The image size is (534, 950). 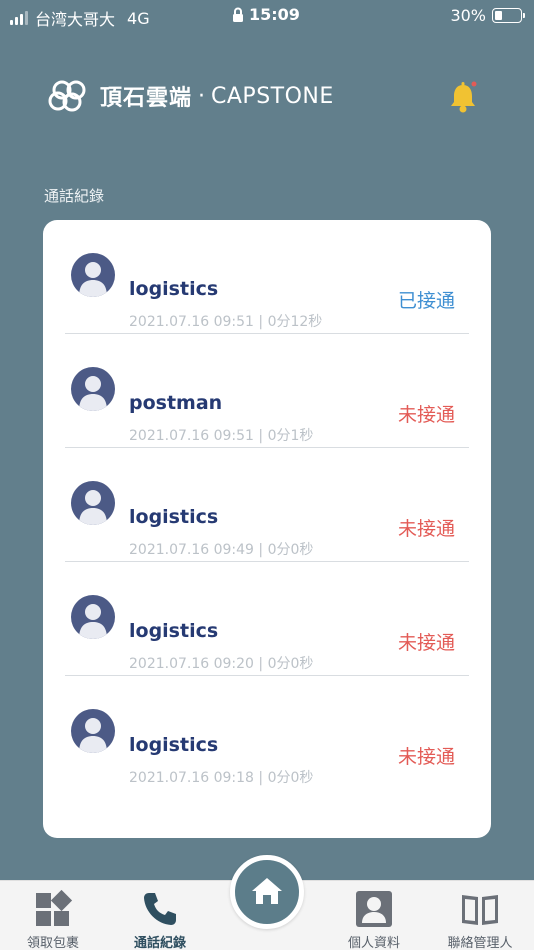 I want to click on battery-icon, so click(x=508, y=15).